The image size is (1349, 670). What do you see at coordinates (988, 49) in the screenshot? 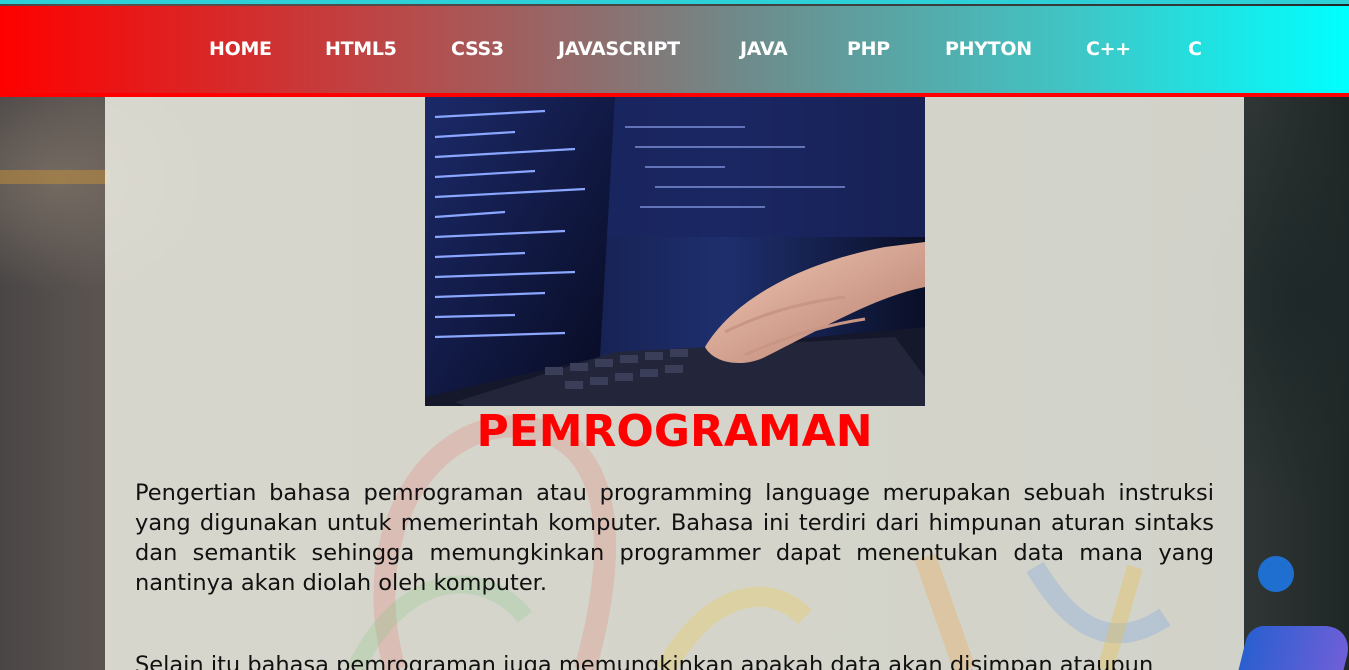
I see `nav-item-phyton: PHYTON` at bounding box center [988, 49].